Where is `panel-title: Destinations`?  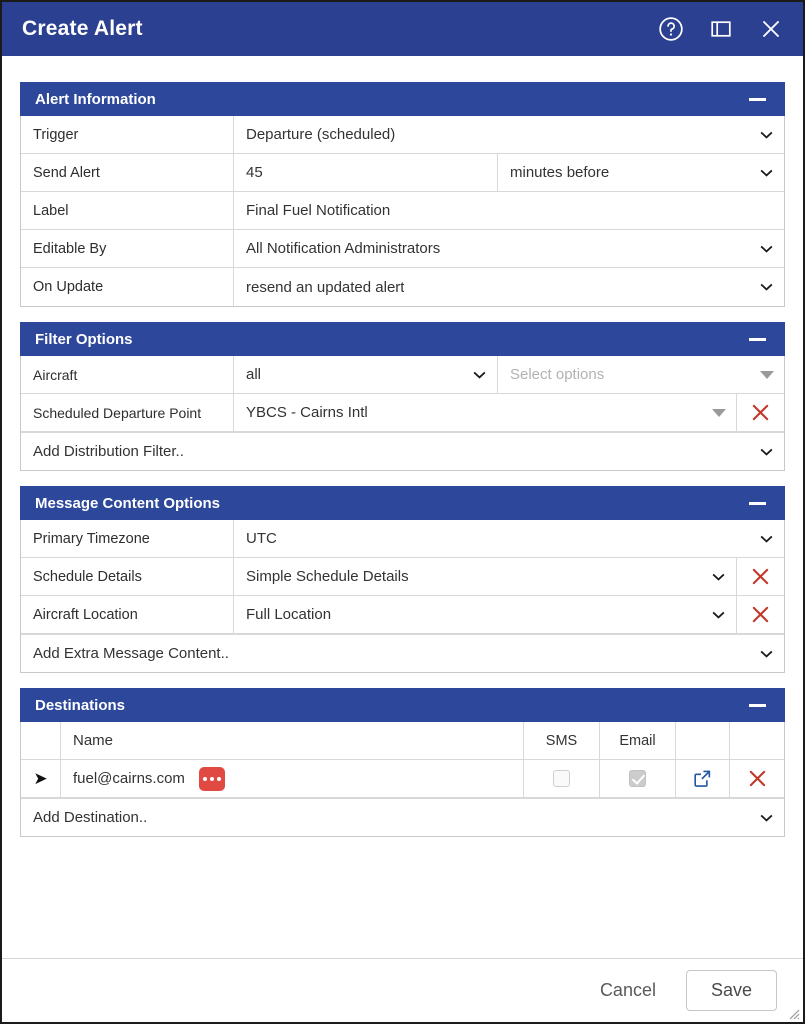
panel-title: Destinations is located at coordinates (80, 705).